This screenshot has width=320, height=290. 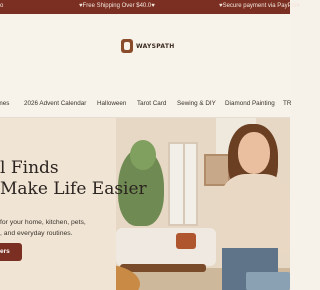 What do you see at coordinates (143, 155) in the screenshot?
I see `image-plant-top` at bounding box center [143, 155].